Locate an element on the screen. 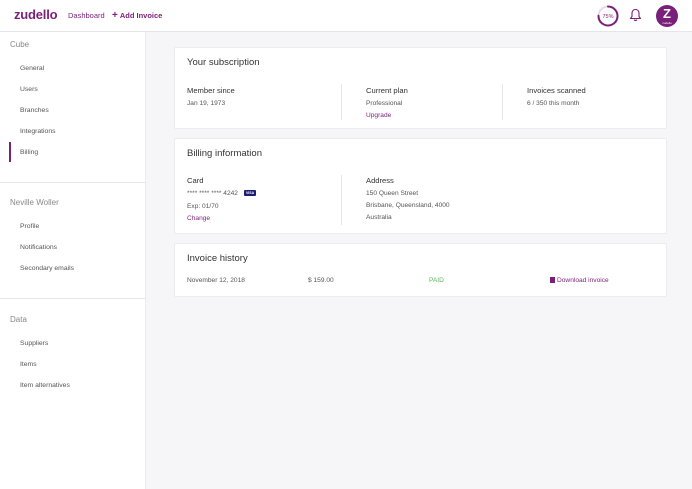 The height and width of the screenshot is (489, 692). current-plan-label: Current plan is located at coordinates (387, 90).